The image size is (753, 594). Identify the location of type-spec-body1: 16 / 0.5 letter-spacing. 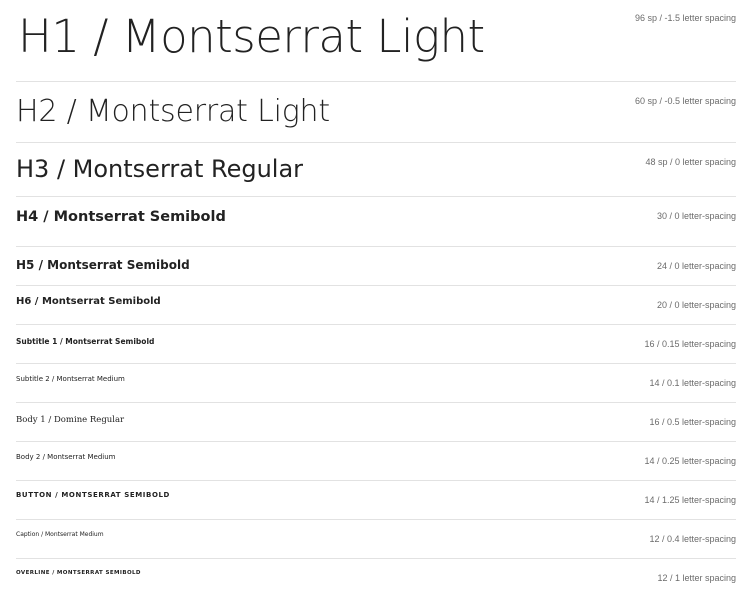
(692, 422).